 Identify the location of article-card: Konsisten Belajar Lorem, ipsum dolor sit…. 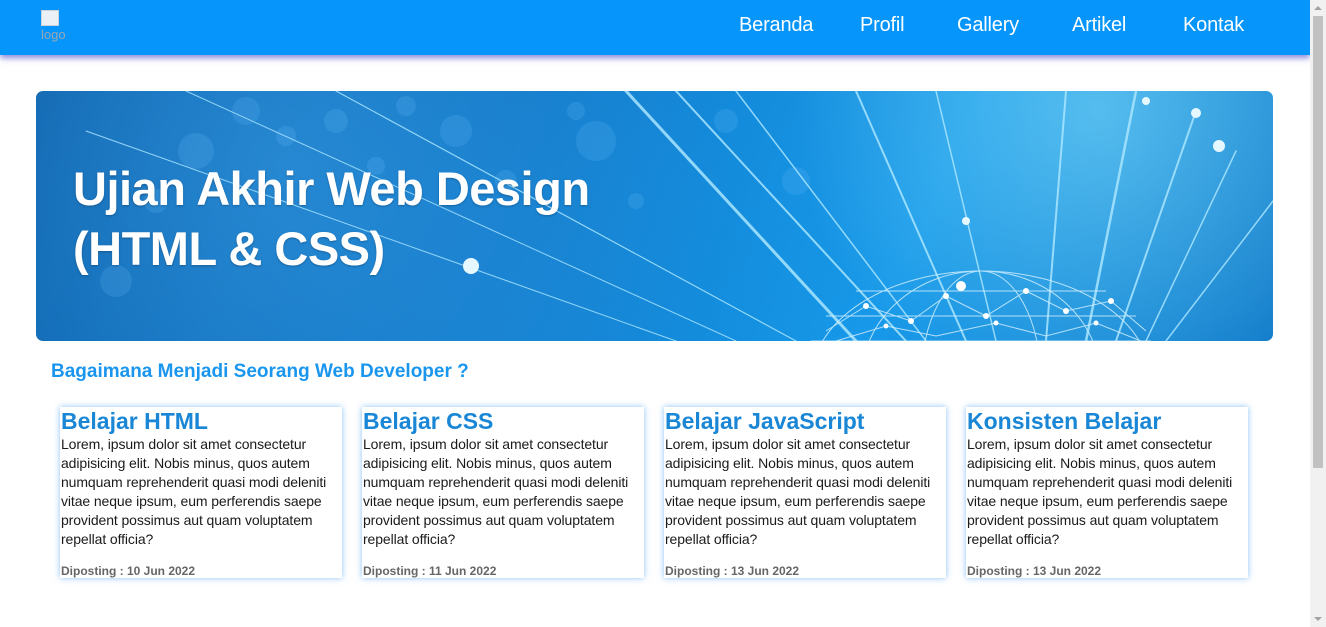
(1107, 492).